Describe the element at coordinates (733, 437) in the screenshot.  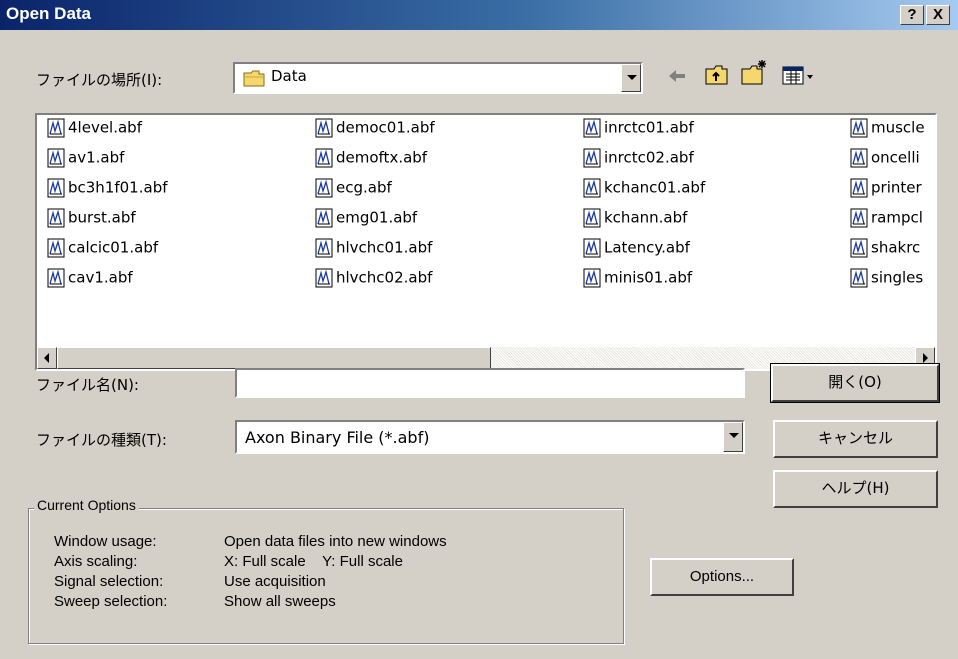
I see `filetype-dropdown-button` at that location.